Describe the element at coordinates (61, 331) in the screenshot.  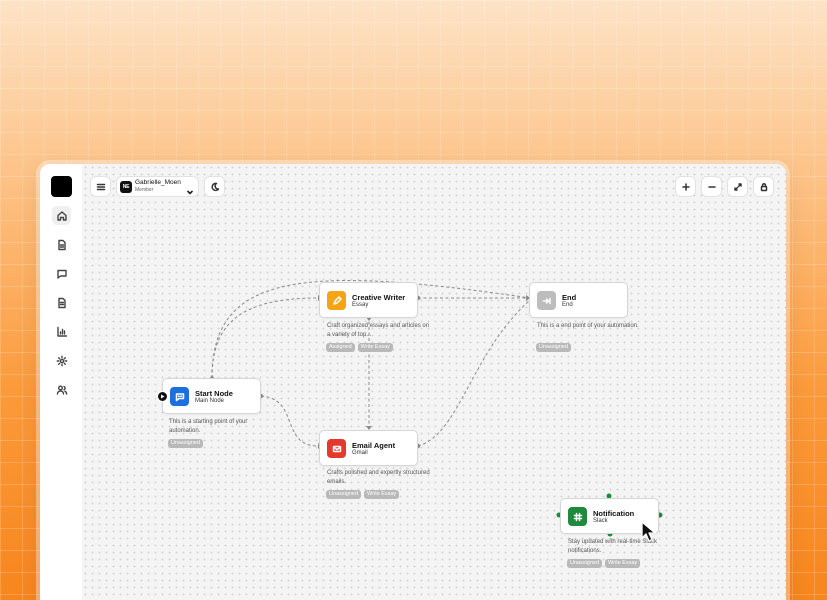
I see `bar-chart-icon` at that location.